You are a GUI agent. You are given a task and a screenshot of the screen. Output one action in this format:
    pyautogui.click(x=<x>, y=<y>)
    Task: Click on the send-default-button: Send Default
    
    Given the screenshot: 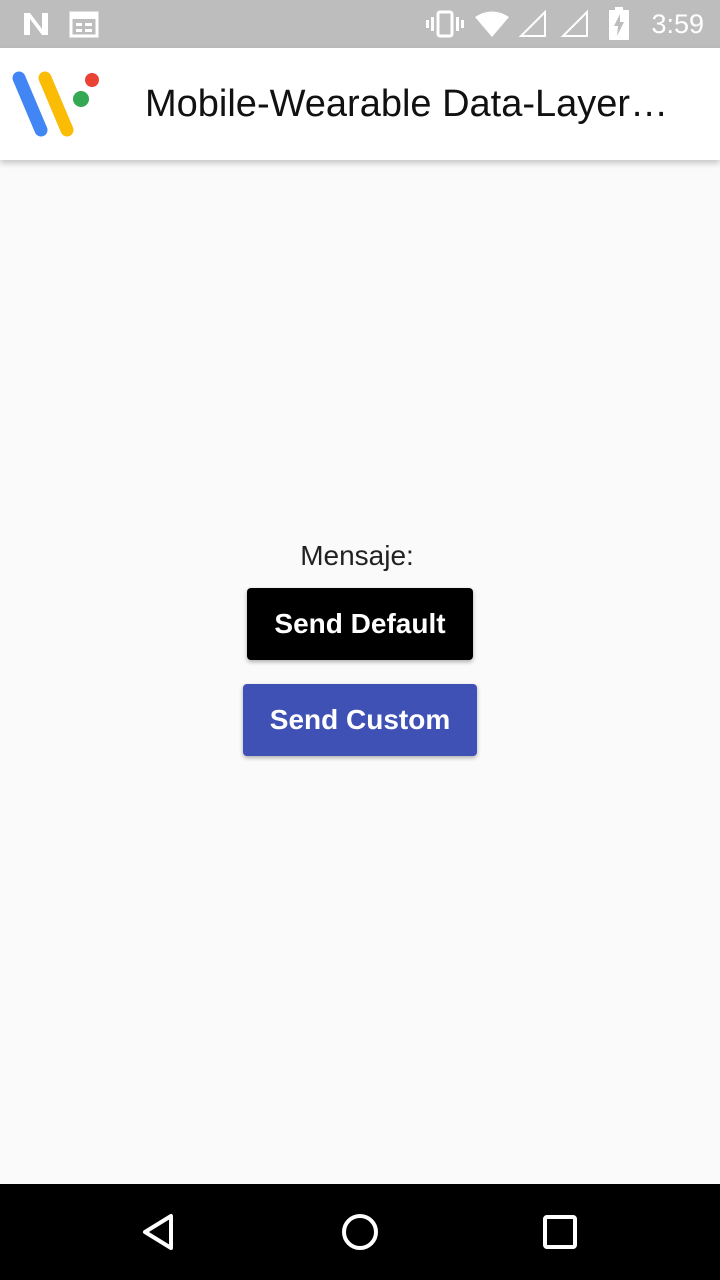 What is the action you would take?
    pyautogui.click(x=360, y=624)
    